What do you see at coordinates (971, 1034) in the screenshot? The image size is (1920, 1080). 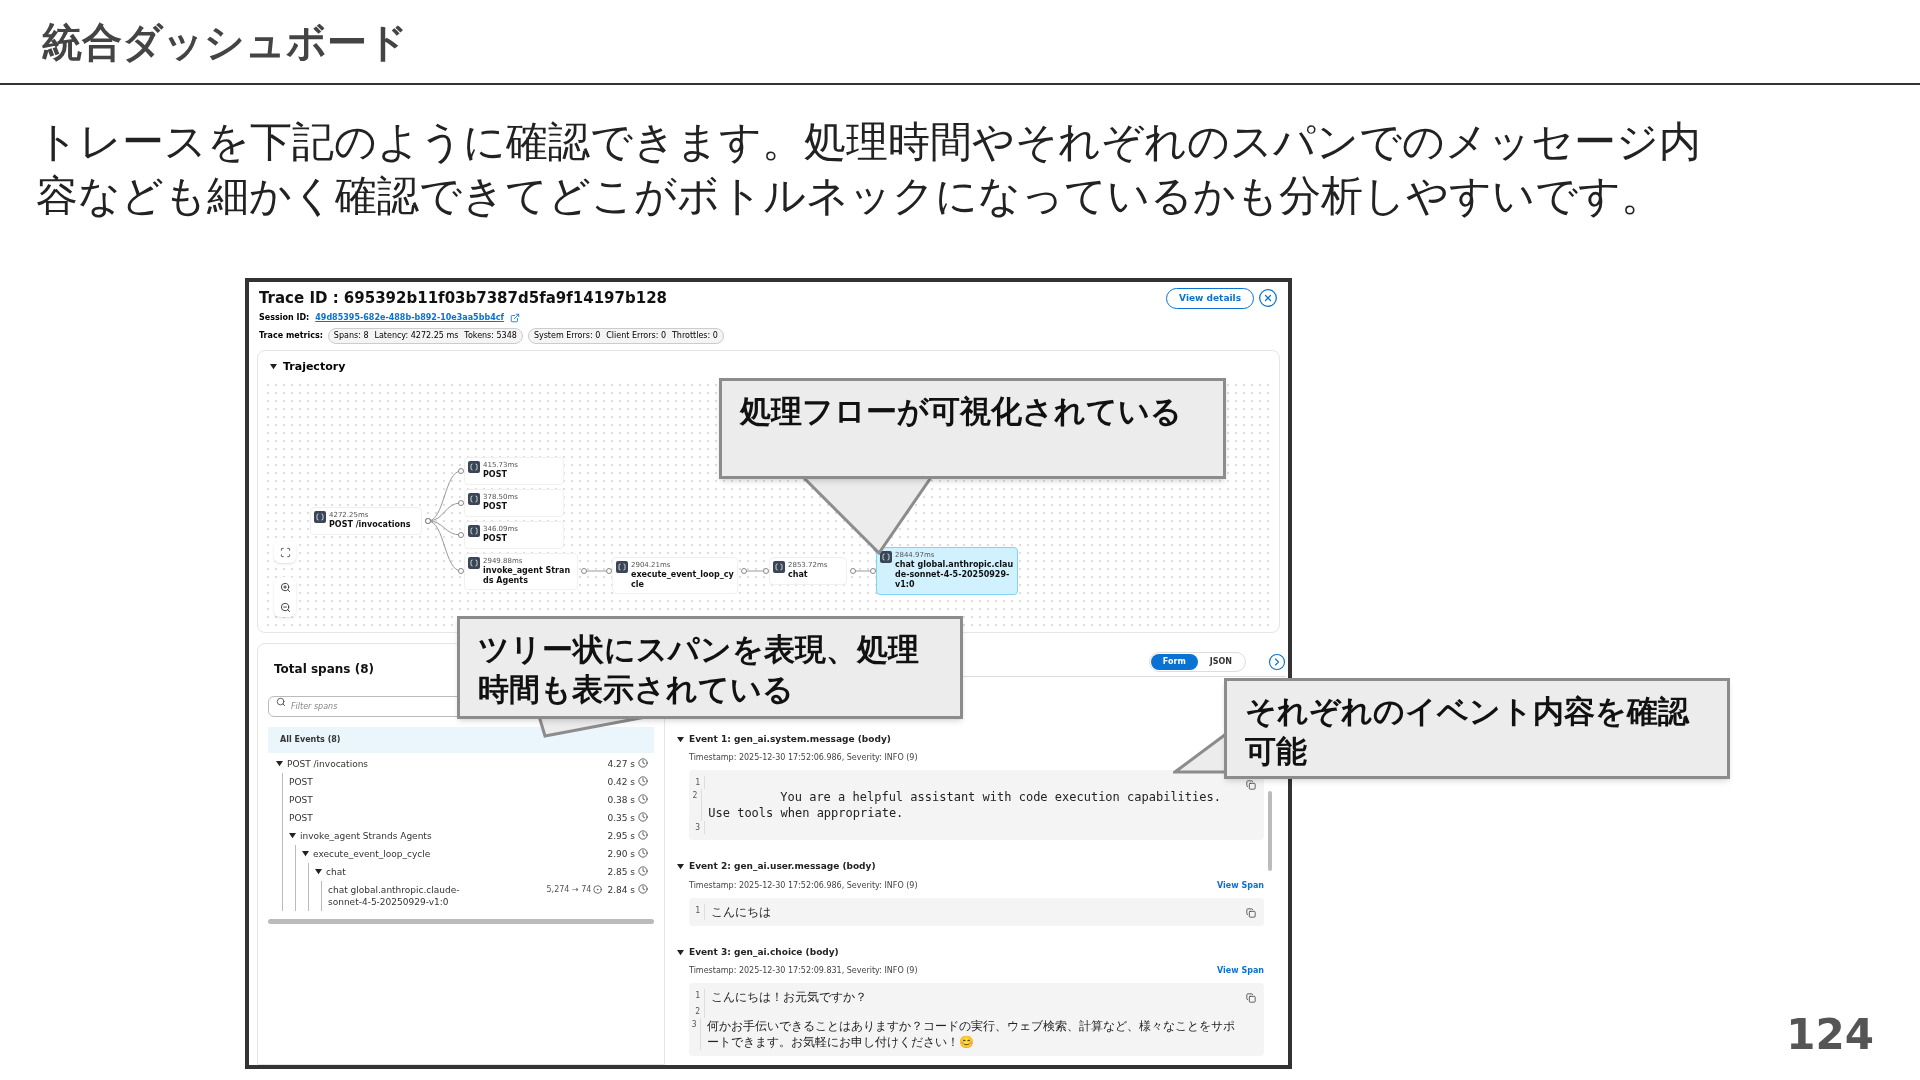 I see `code-text: 何かお手伝いできることはありますか？コードの実行、ウェブ検索、計算など、様々なことをサポートできます。お気軽にお申し付けください！😊` at bounding box center [971, 1034].